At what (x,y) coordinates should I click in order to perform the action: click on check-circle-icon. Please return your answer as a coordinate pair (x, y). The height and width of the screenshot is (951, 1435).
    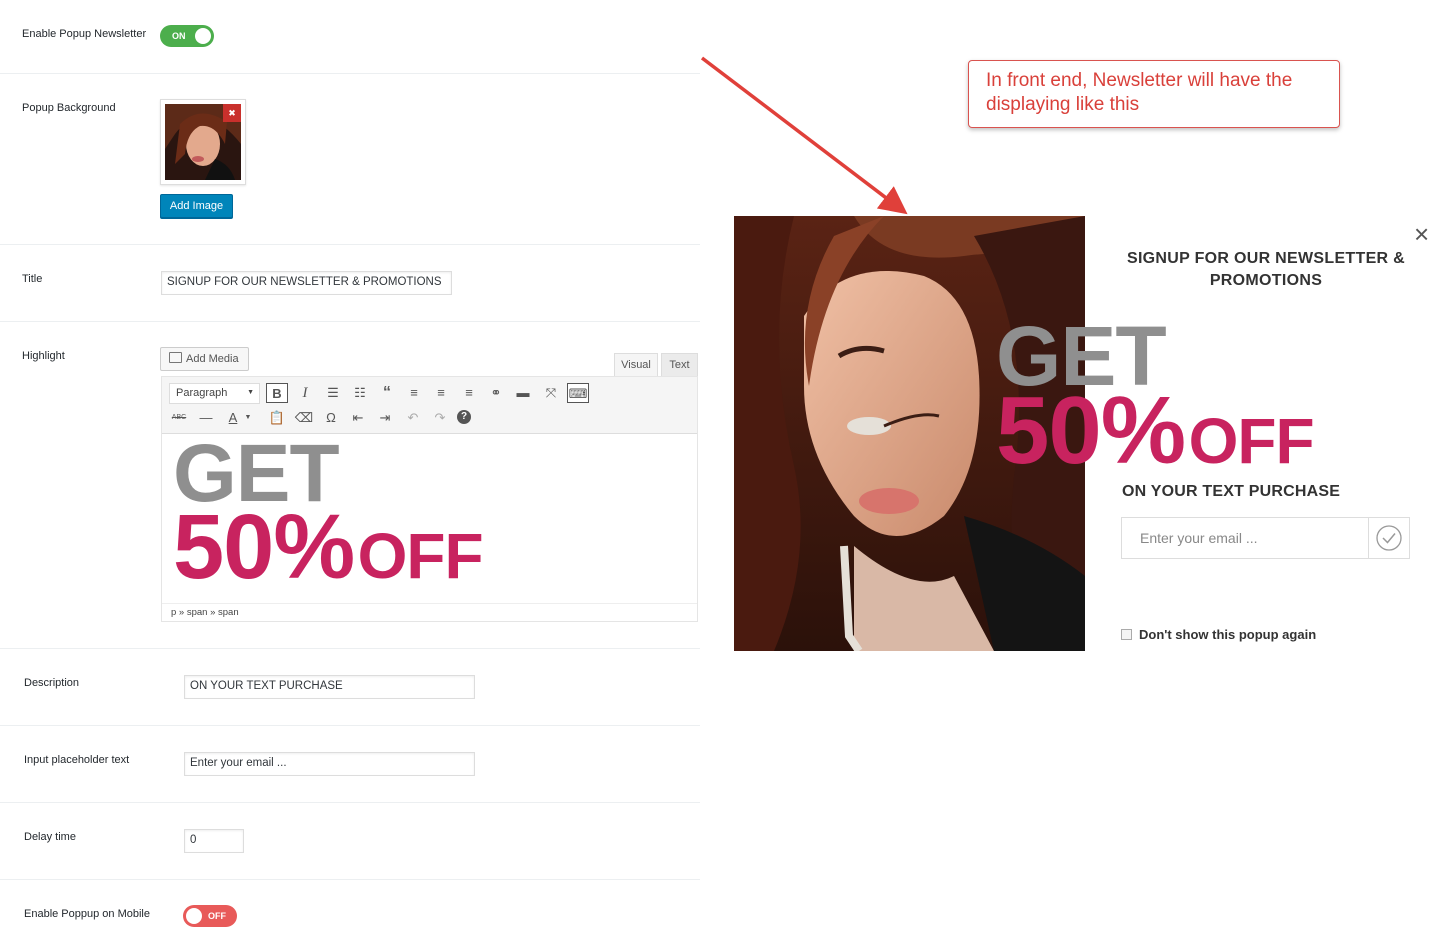
    Looking at the image, I should click on (1389, 538).